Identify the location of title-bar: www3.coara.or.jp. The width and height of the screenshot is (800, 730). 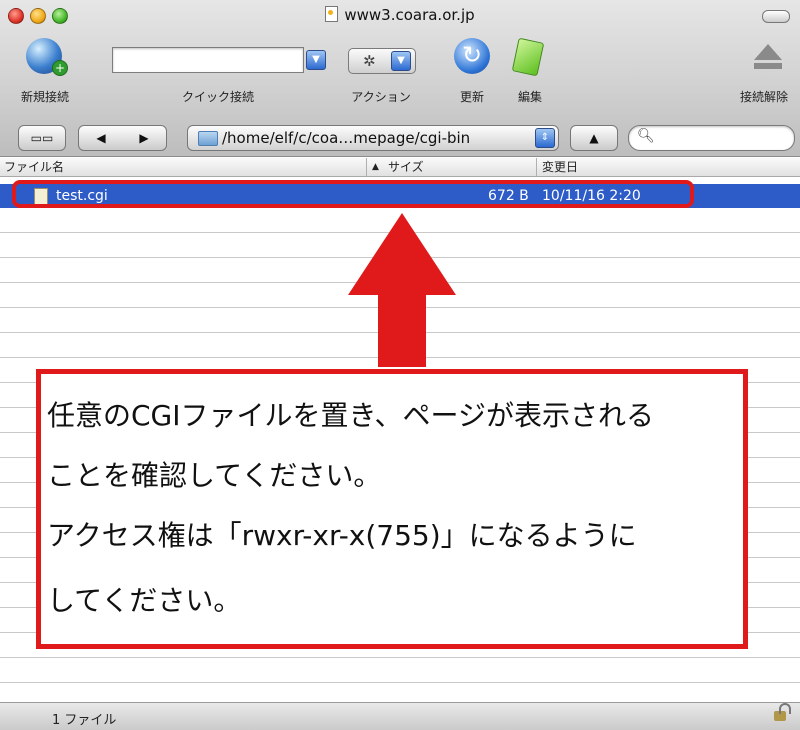
(400, 17).